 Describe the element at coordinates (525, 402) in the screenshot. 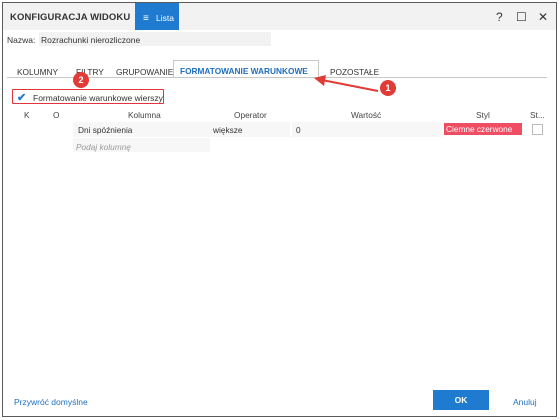

I see `cancel-link: Anuluj` at that location.